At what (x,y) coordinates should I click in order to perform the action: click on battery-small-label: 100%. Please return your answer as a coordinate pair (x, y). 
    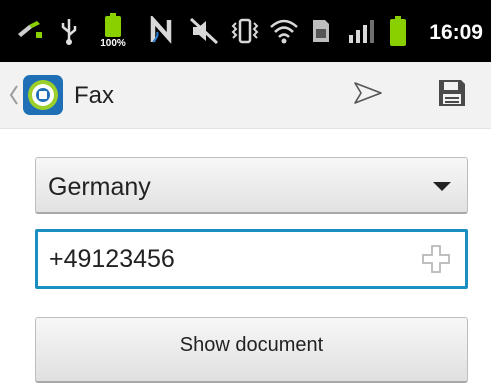
    Looking at the image, I should click on (113, 43).